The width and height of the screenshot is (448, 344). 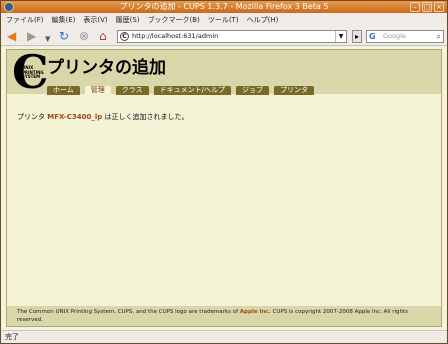 I want to click on message-suffix: は正しく追加されました。, so click(x=146, y=117).